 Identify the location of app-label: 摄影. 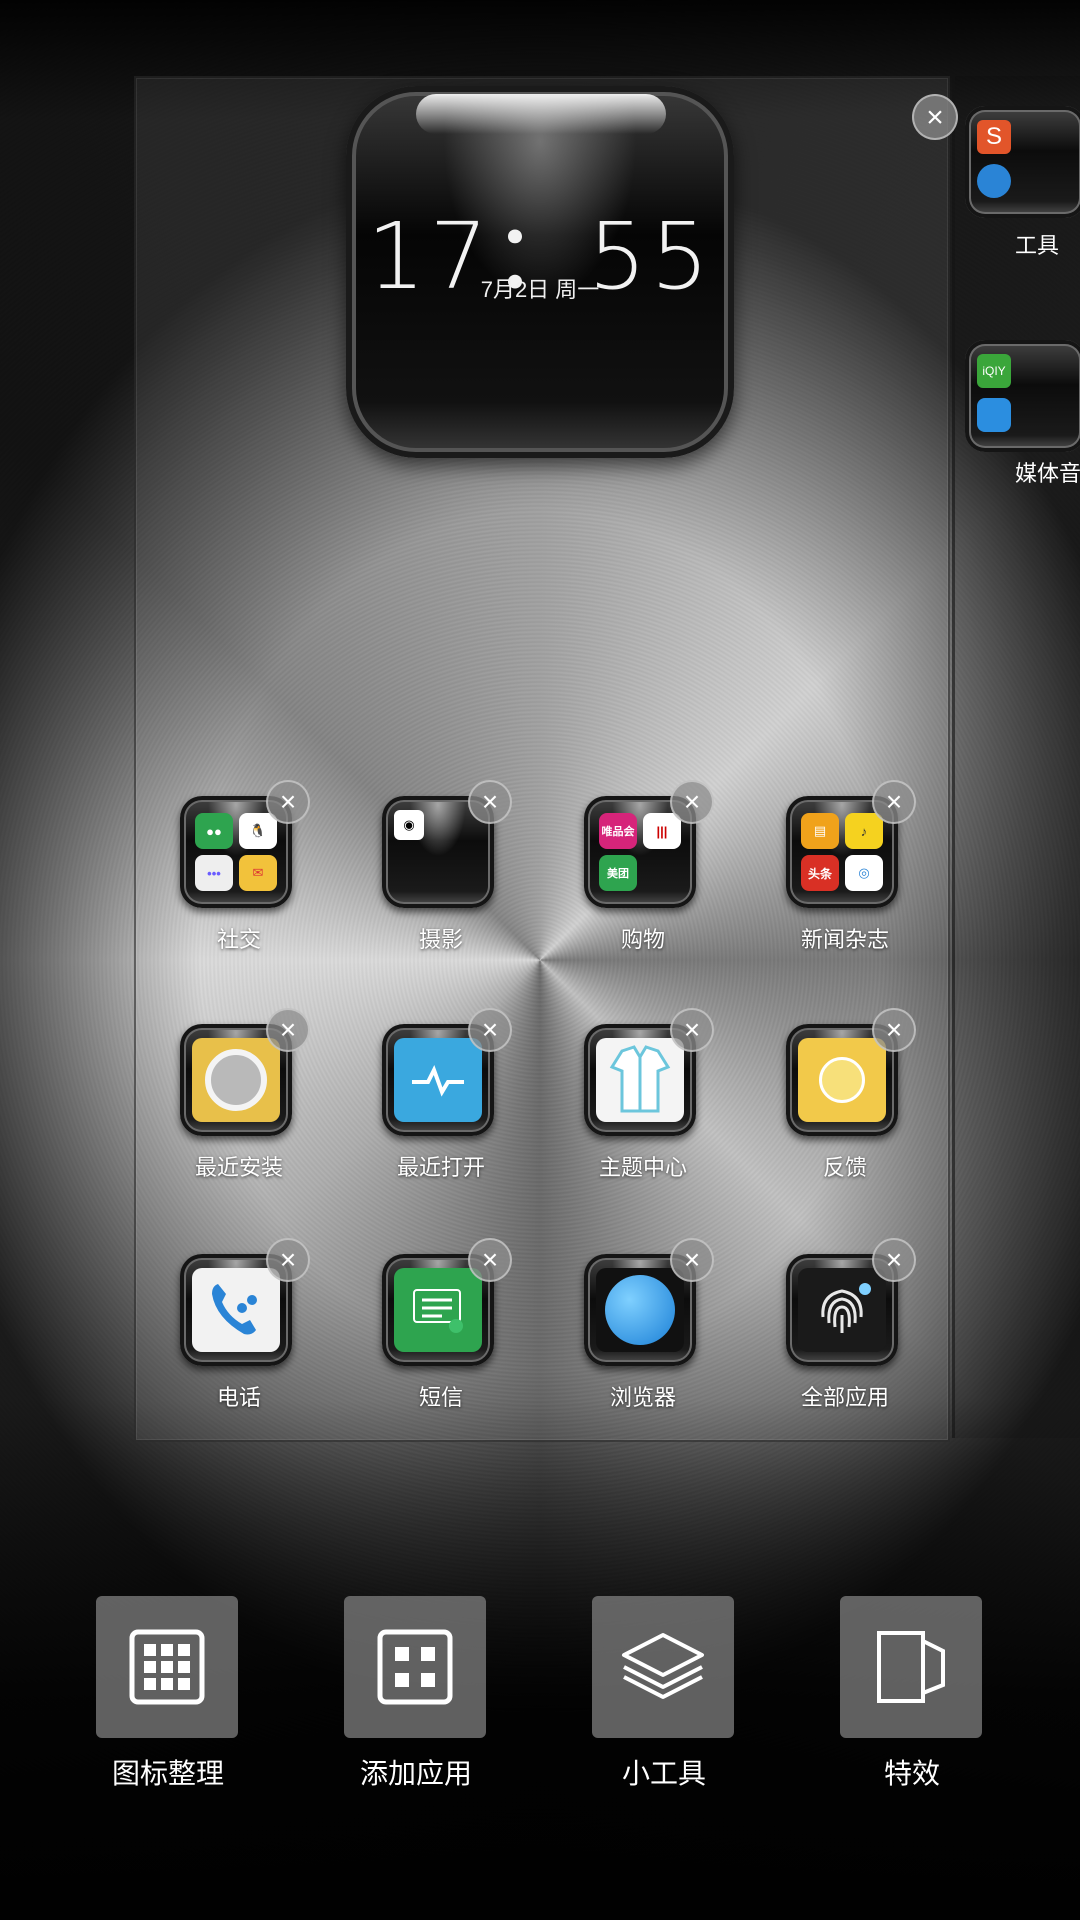
(440, 939).